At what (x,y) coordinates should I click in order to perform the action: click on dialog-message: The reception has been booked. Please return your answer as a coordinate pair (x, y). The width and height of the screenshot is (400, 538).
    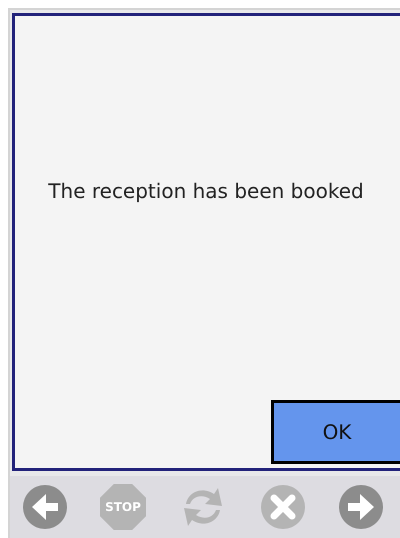
    Looking at the image, I should click on (206, 191).